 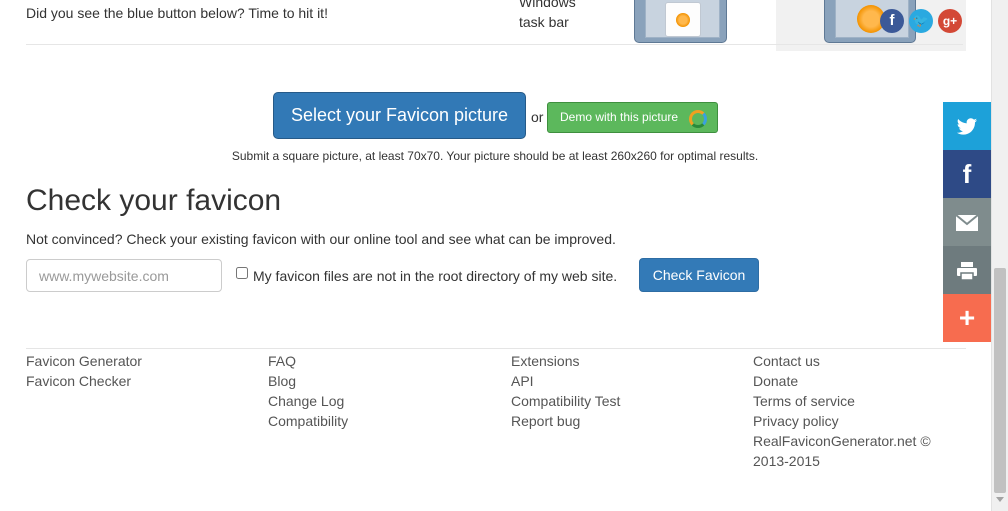 I want to click on footer-link-compatibility: Compatibility, so click(x=308, y=421).